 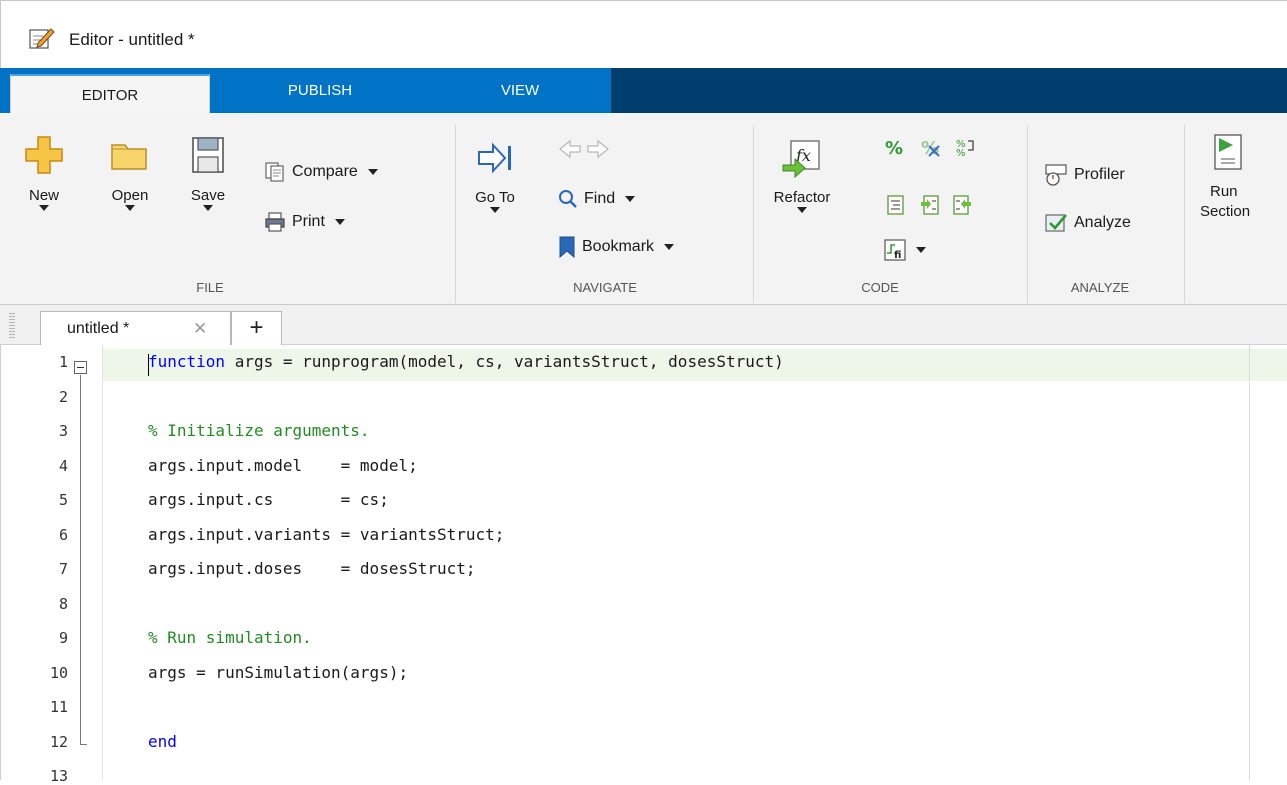 What do you see at coordinates (1102, 222) in the screenshot?
I see `analyze-label: Analyze` at bounding box center [1102, 222].